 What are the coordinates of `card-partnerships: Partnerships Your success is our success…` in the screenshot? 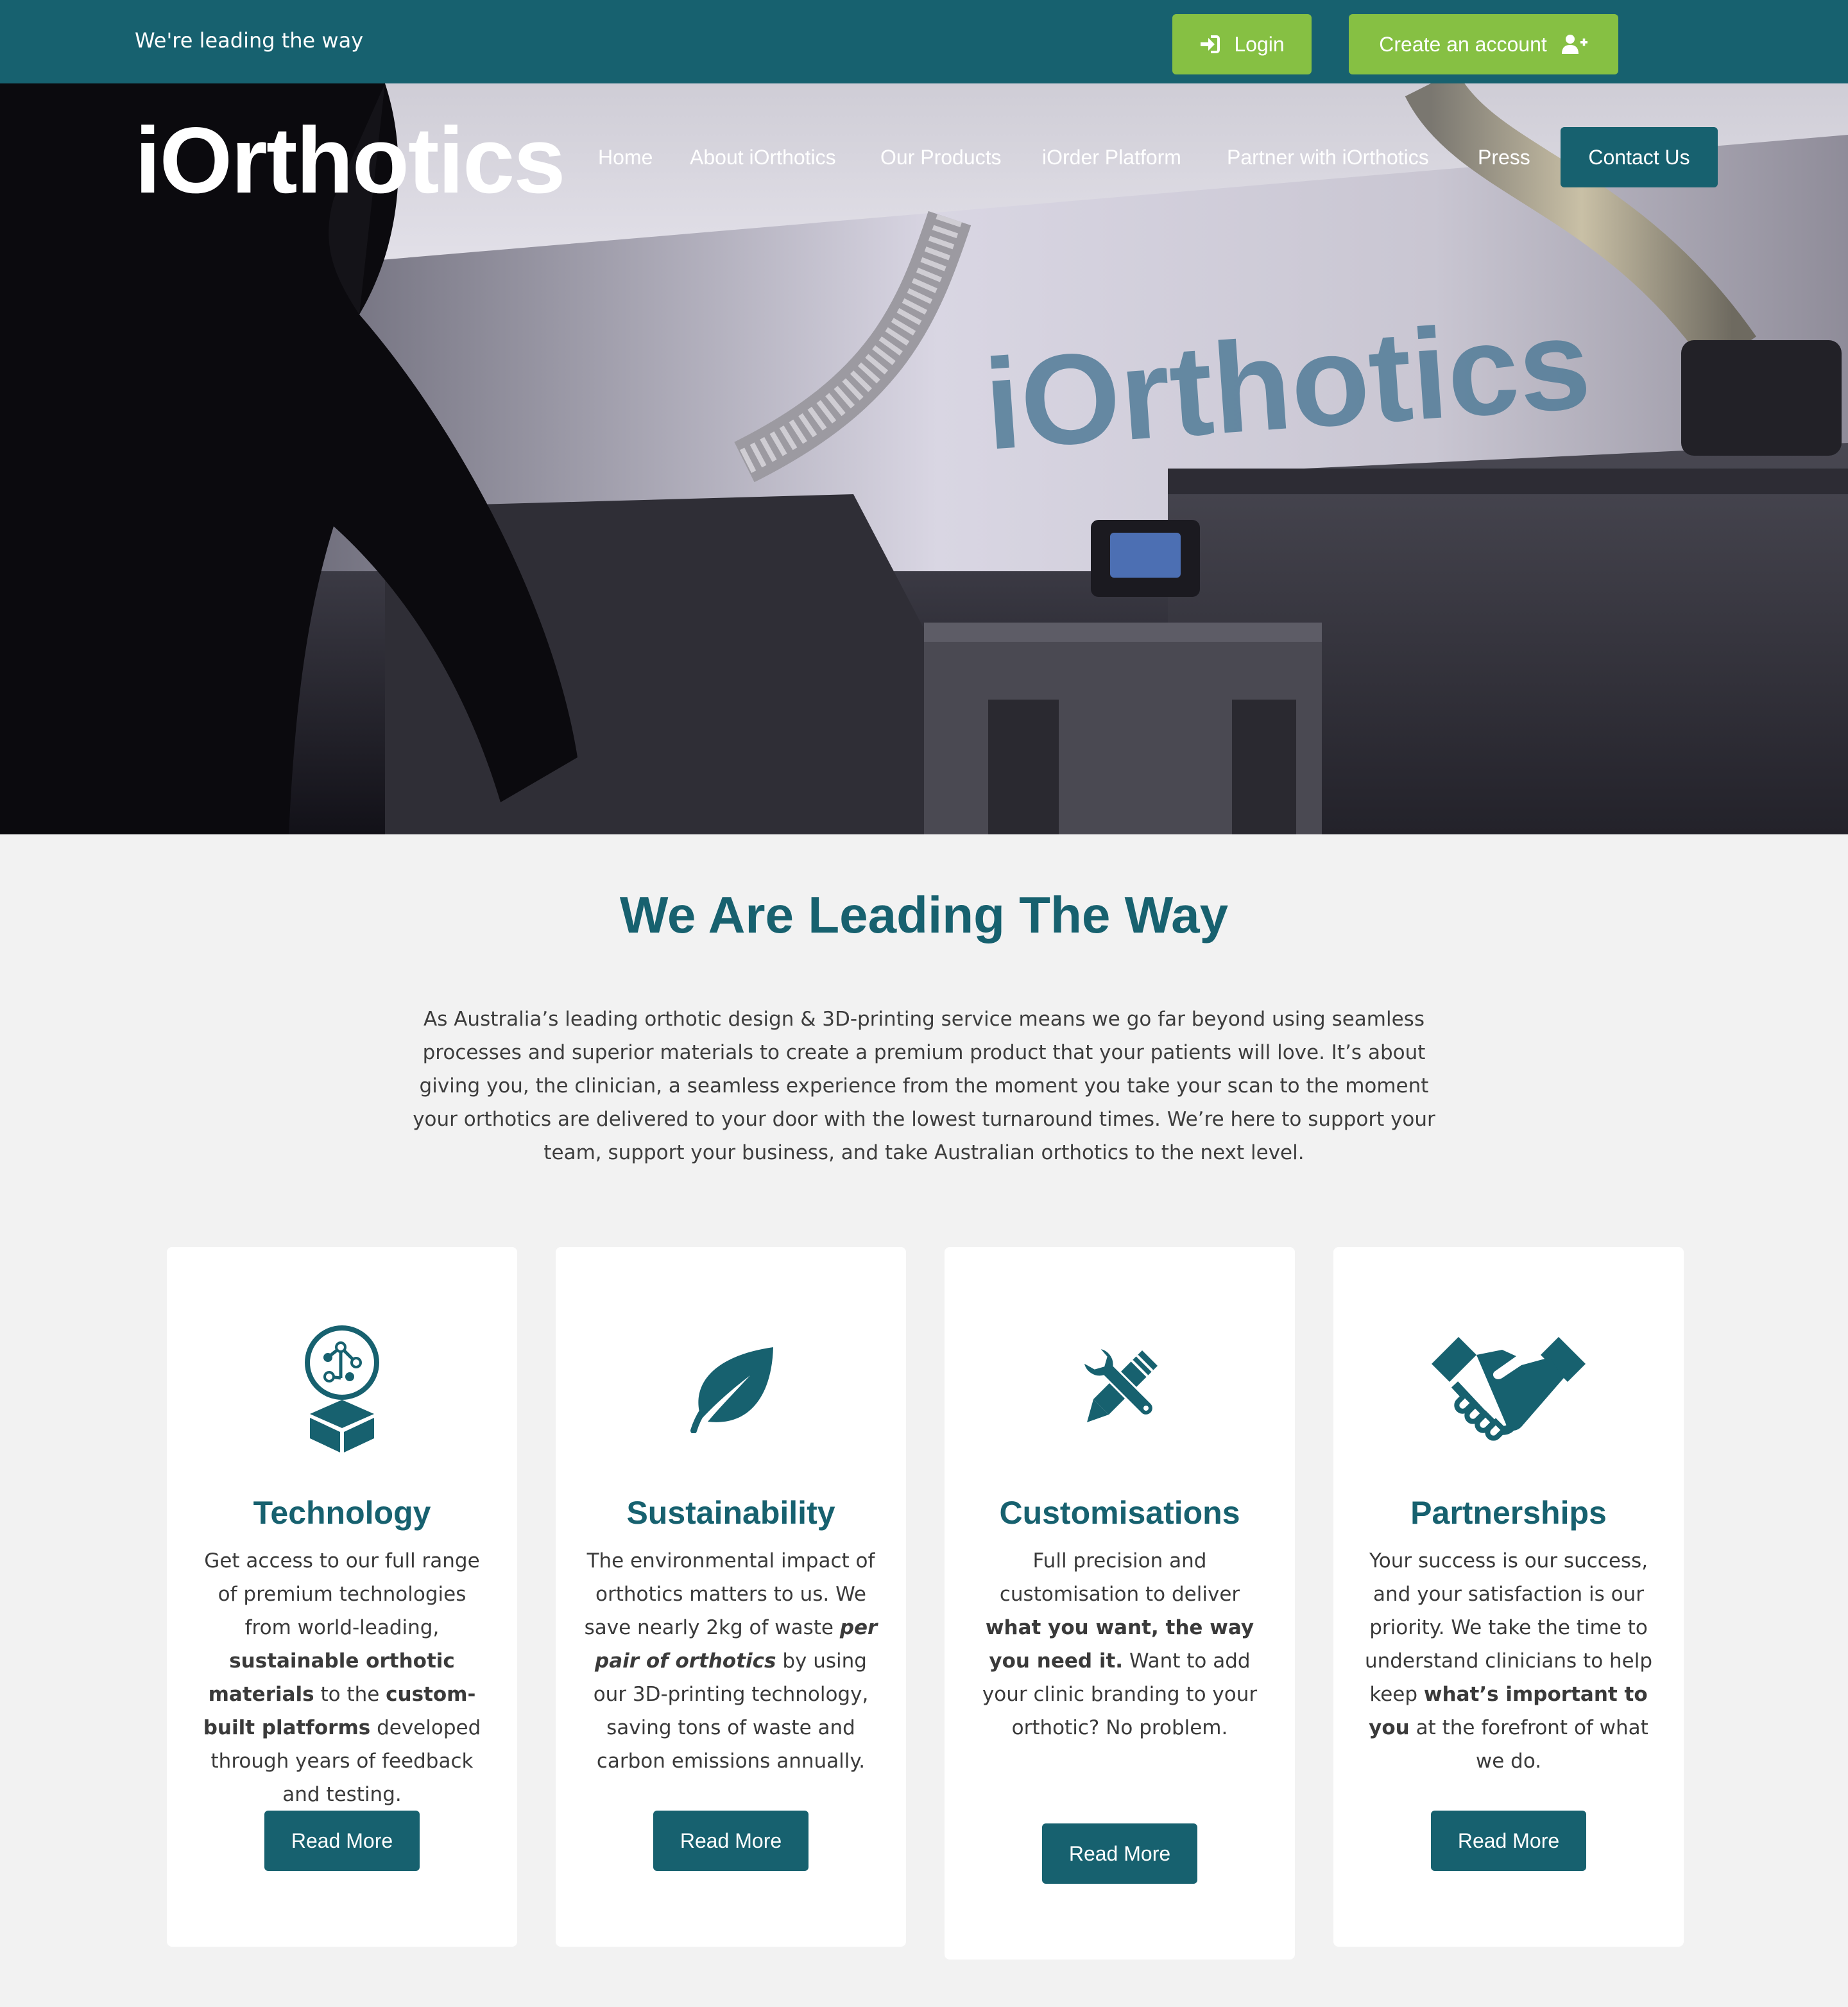 It's located at (1509, 1597).